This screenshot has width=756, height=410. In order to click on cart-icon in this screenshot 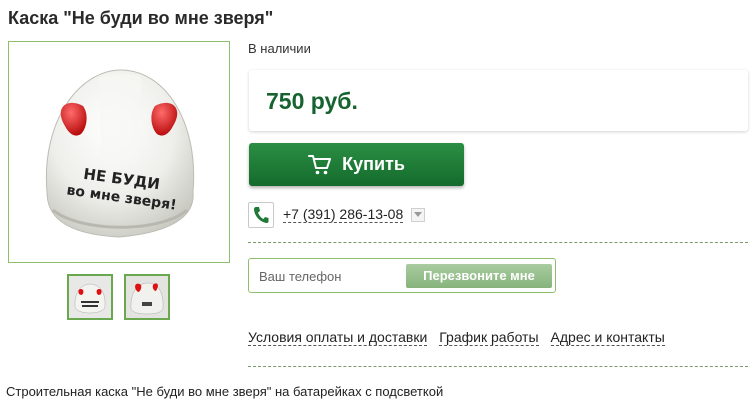, I will do `click(320, 164)`.